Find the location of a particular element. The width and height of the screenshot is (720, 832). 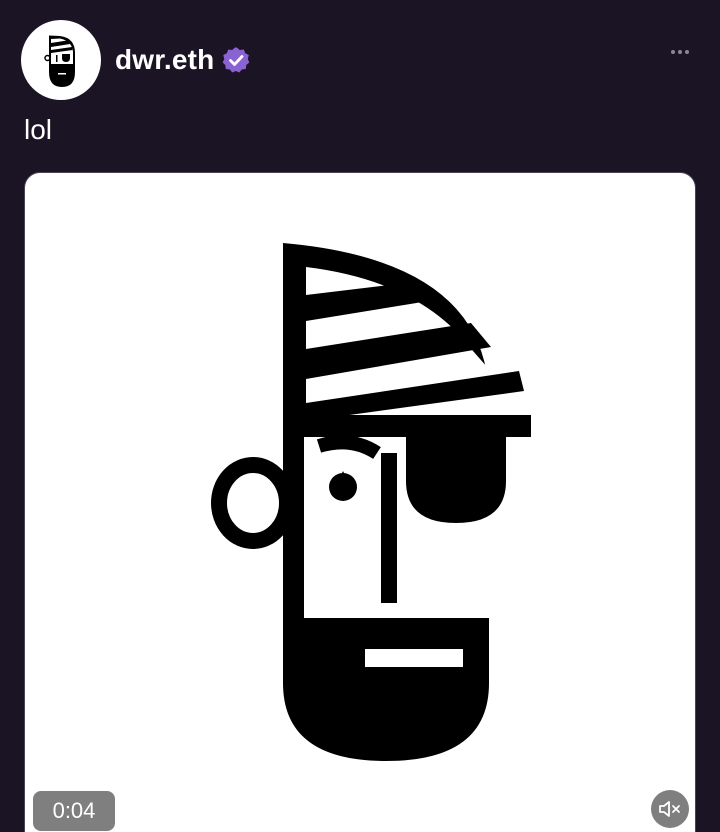

video-timestamp: 0:04 is located at coordinates (74, 811).